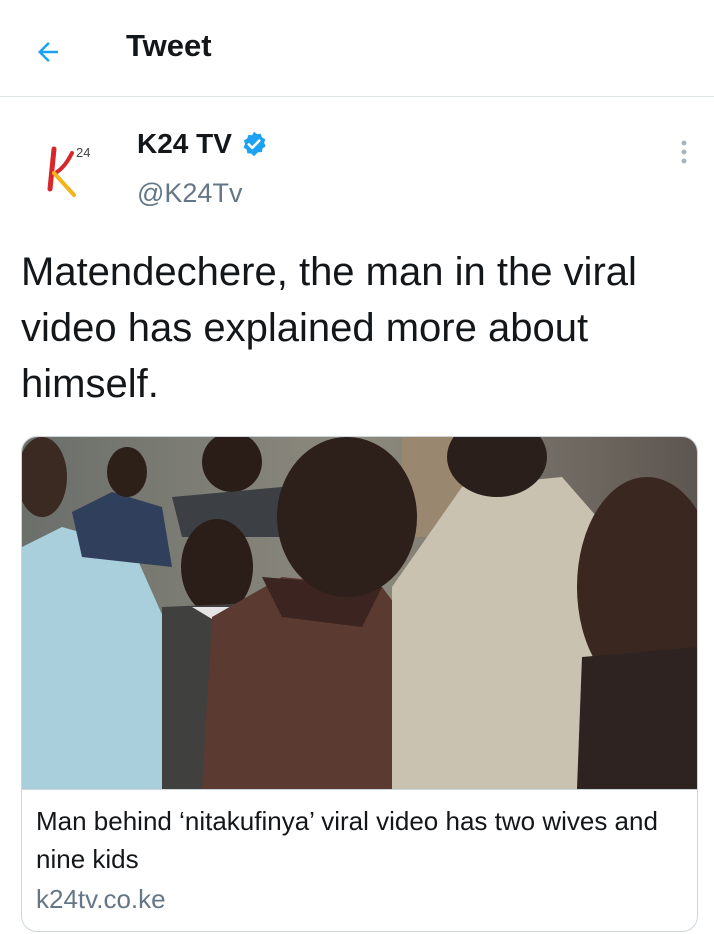 The height and width of the screenshot is (934, 714). I want to click on author-name-row: K24 TV, so click(202, 144).